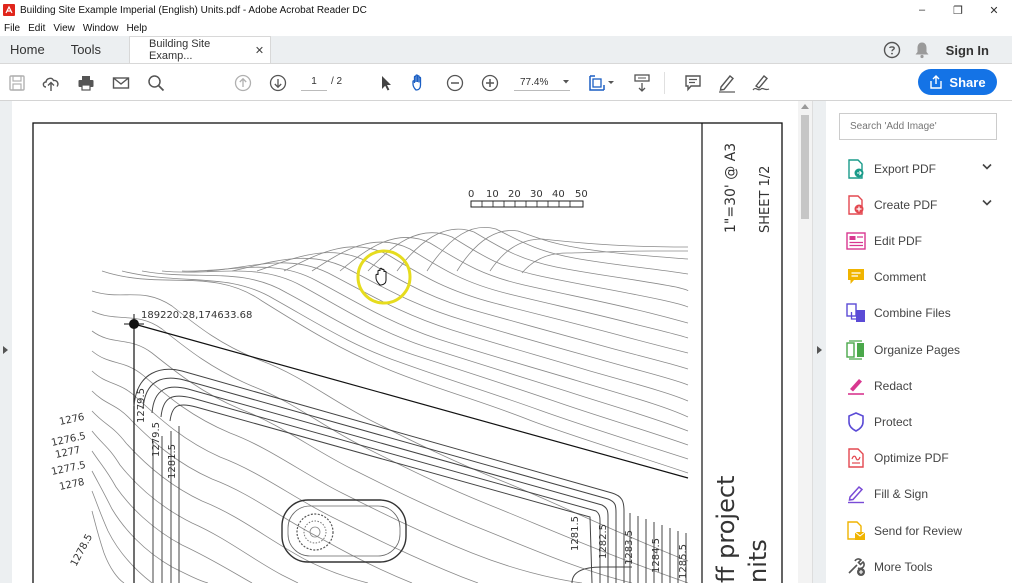 The height and width of the screenshot is (583, 1012). I want to click on restore-button: ❐, so click(958, 10).